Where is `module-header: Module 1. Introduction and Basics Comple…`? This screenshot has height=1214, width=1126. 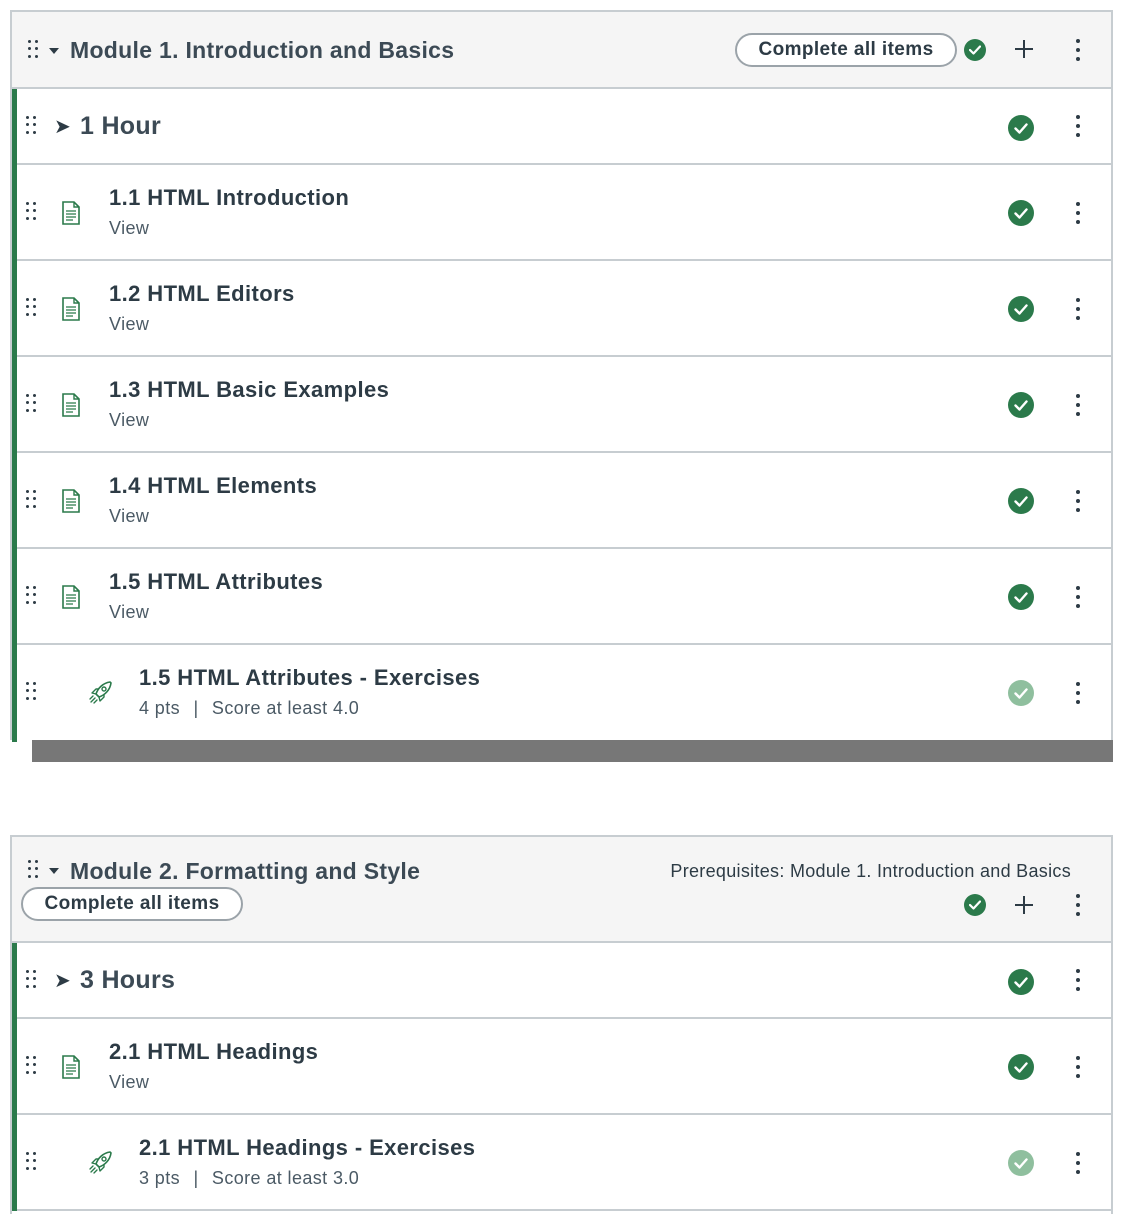 module-header: Module 1. Introduction and Basics Comple… is located at coordinates (561, 50).